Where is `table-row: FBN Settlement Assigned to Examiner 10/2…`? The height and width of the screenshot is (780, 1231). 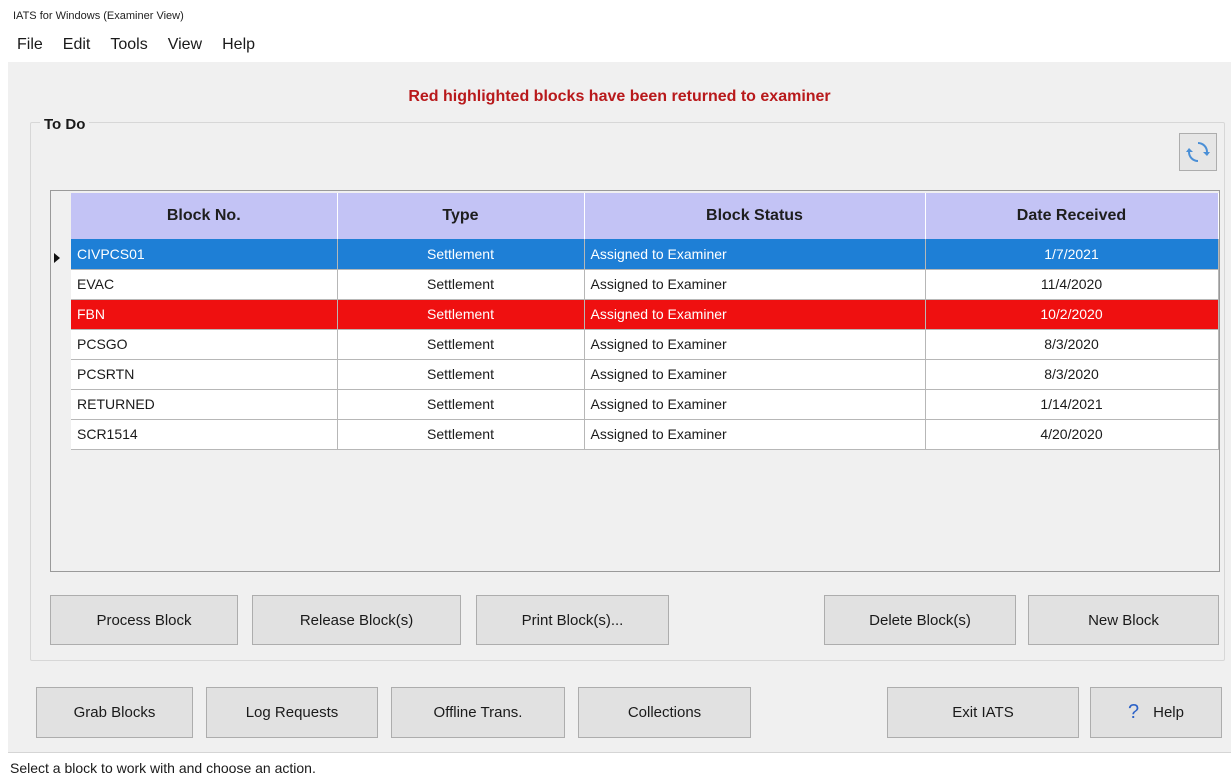
table-row: FBN Settlement Assigned to Examiner 10/2… is located at coordinates (645, 314).